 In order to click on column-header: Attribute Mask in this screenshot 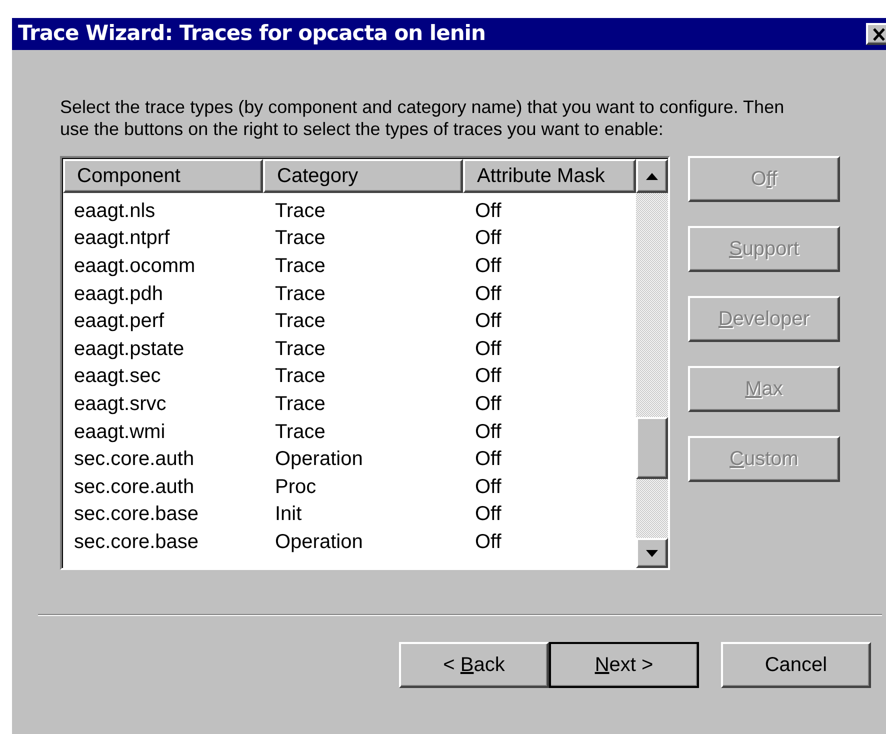, I will do `click(549, 176)`.